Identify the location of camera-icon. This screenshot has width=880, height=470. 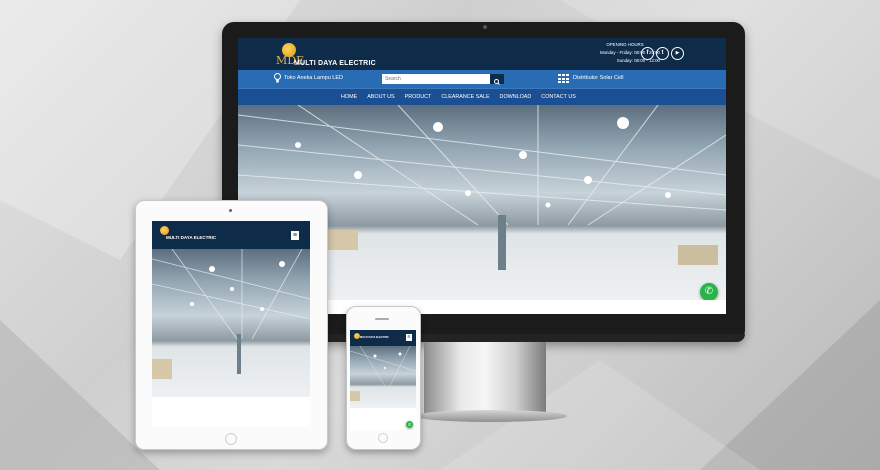
(485, 27).